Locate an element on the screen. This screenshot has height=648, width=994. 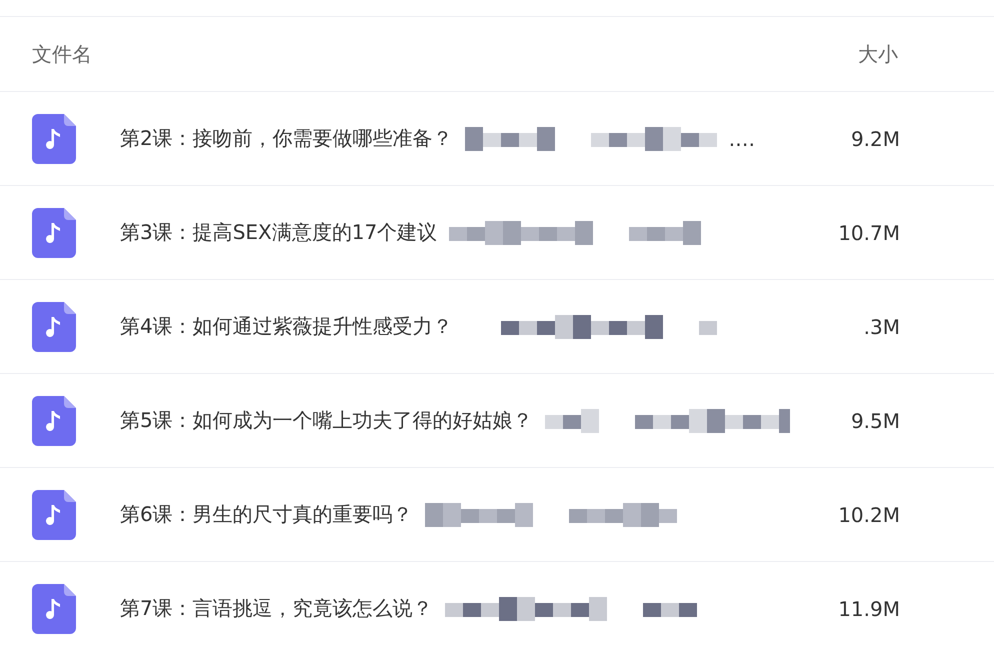
file-name: 第2课：接吻前，你需要做哪些准备？ is located at coordinates (286, 138).